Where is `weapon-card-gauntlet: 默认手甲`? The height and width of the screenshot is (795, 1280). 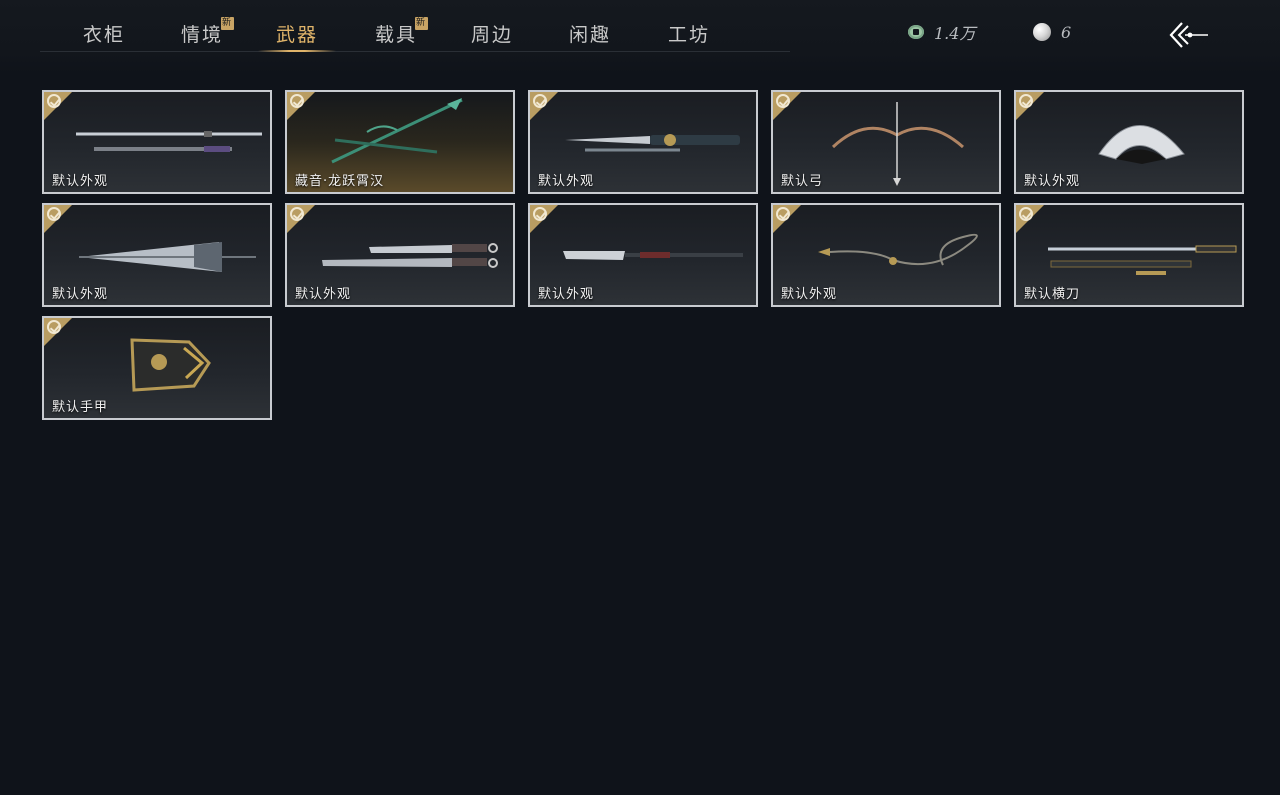
weapon-card-gauntlet: 默认手甲 is located at coordinates (157, 368).